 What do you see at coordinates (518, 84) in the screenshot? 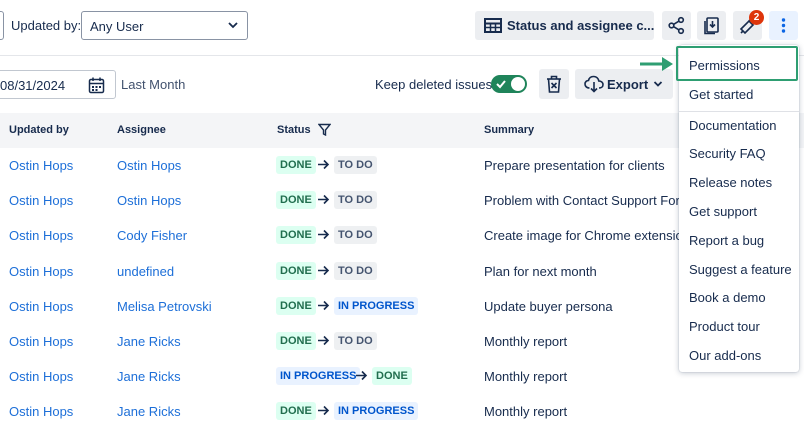
I see `toggle-knob` at bounding box center [518, 84].